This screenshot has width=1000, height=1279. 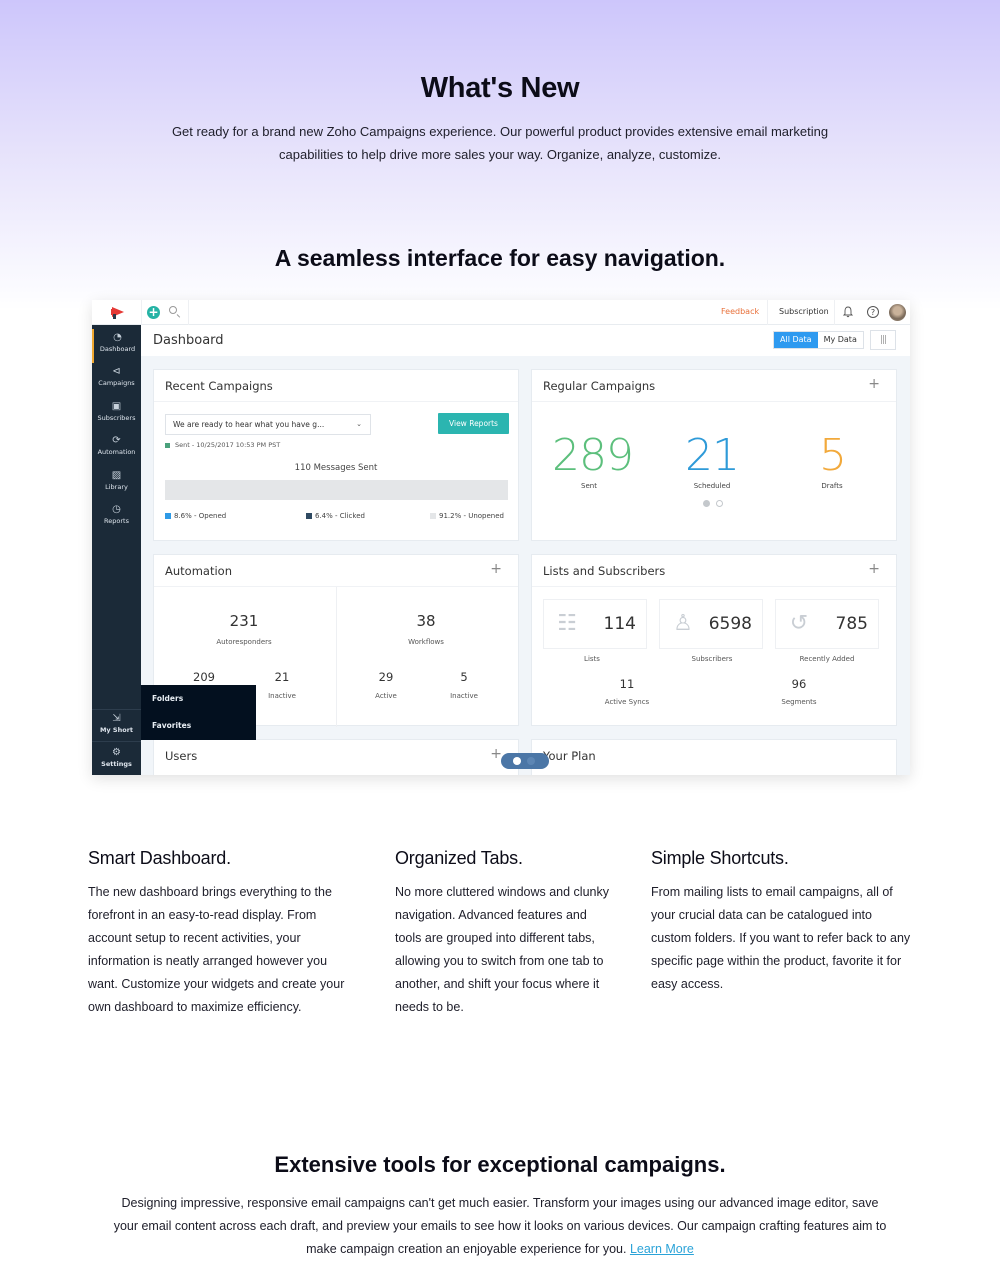 What do you see at coordinates (359, 424) in the screenshot?
I see `chevron-down-icon: ⌄` at bounding box center [359, 424].